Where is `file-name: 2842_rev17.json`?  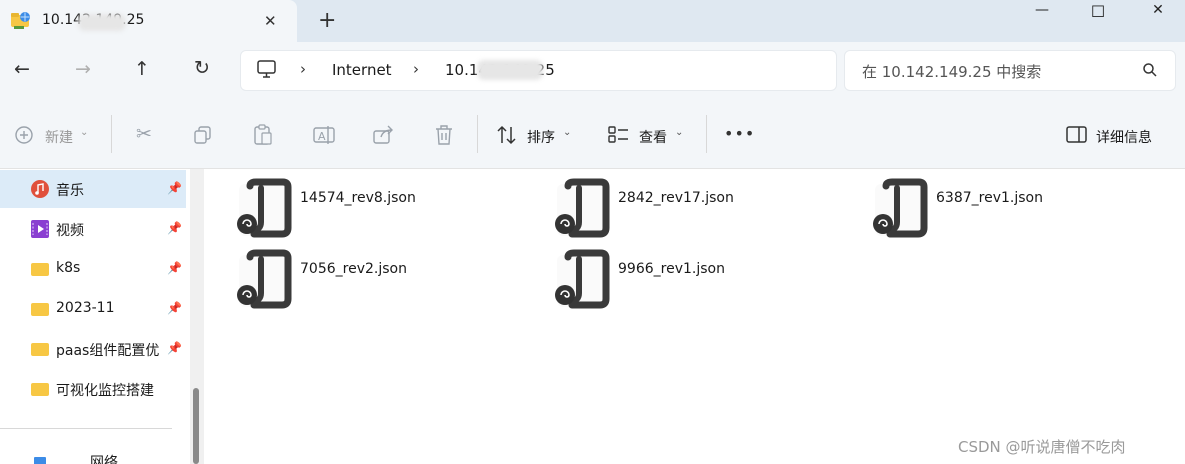 file-name: 2842_rev17.json is located at coordinates (676, 198).